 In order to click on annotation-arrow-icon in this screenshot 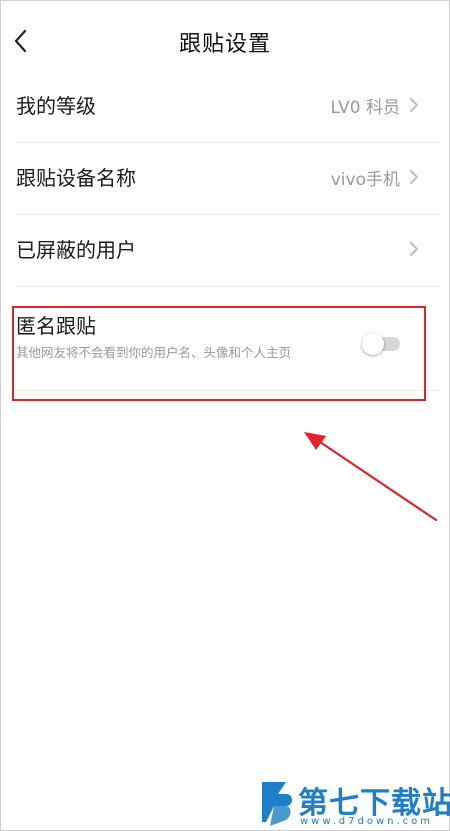, I will do `click(371, 477)`.